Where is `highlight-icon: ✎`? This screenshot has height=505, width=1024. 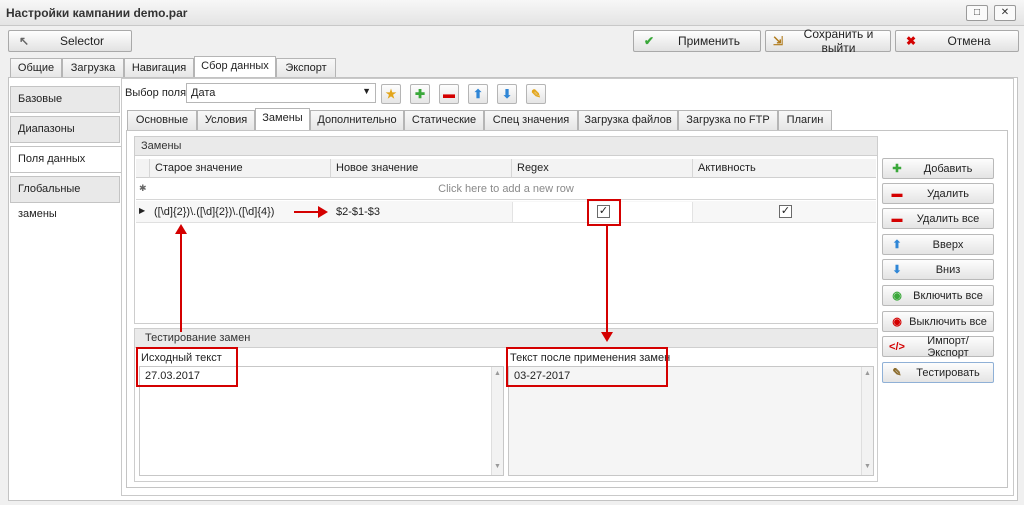
highlight-icon: ✎ is located at coordinates (536, 94).